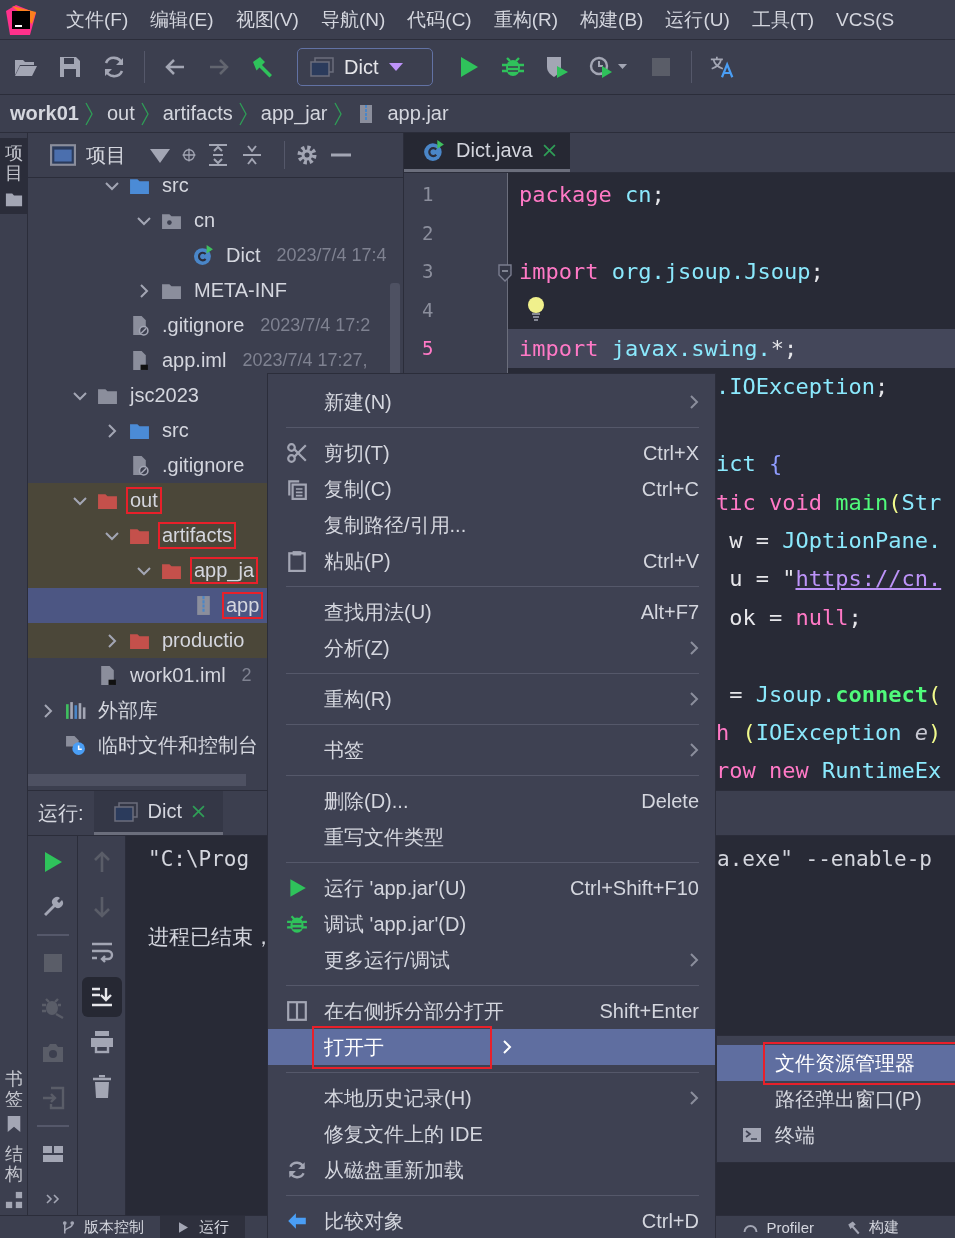 The width and height of the screenshot is (955, 1238). I want to click on tree-label: 外部库, so click(128, 710).